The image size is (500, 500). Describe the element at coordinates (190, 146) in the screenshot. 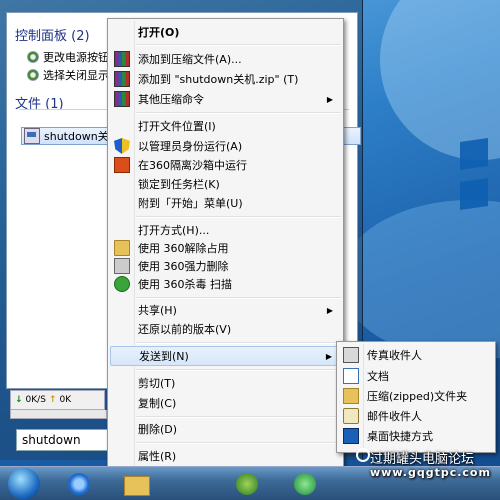

I see `menu-label: 以管理员身份运行(A)` at that location.